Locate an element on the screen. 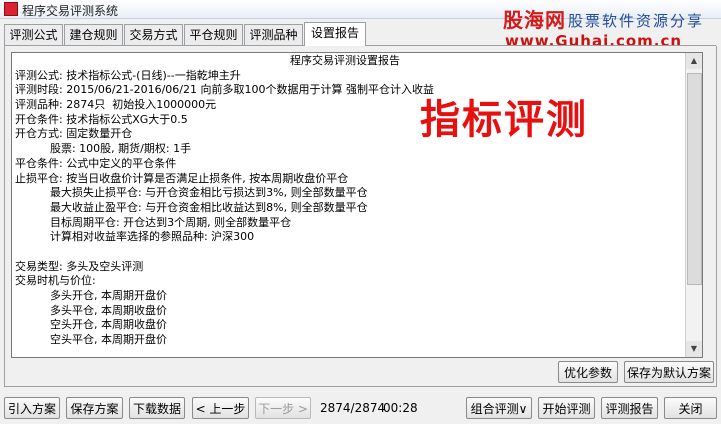 The image size is (721, 424). report-line: 交易时机与价位: is located at coordinates (55, 281).